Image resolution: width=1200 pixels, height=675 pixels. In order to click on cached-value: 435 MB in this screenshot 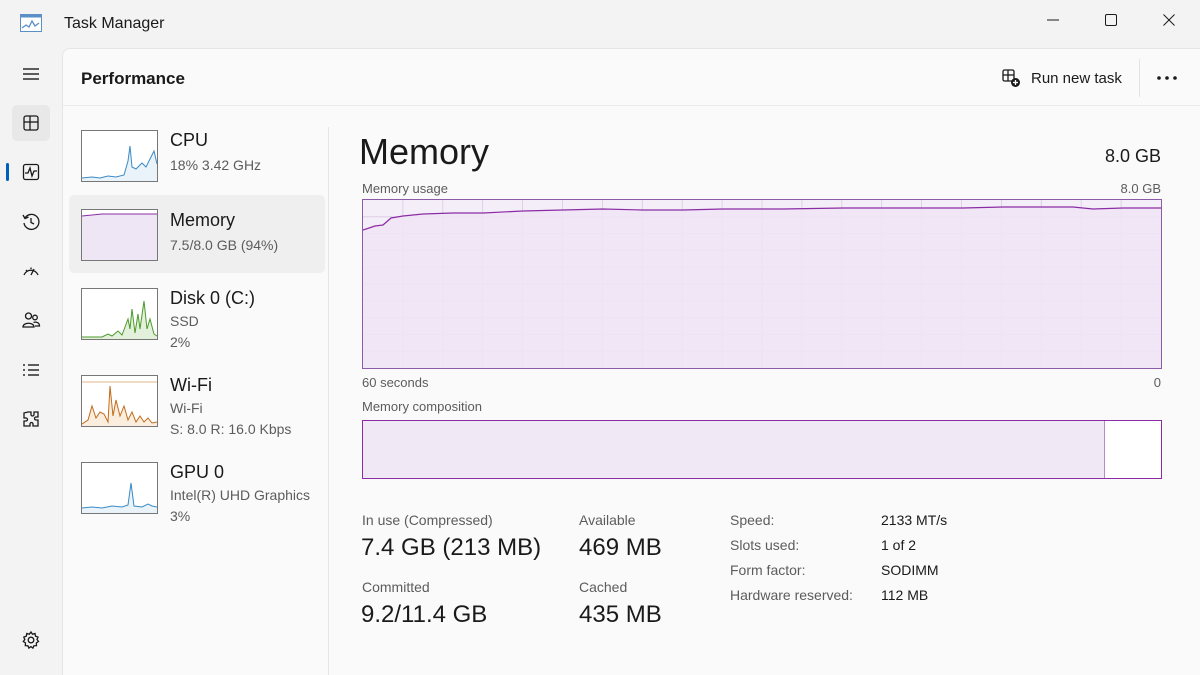, I will do `click(620, 614)`.